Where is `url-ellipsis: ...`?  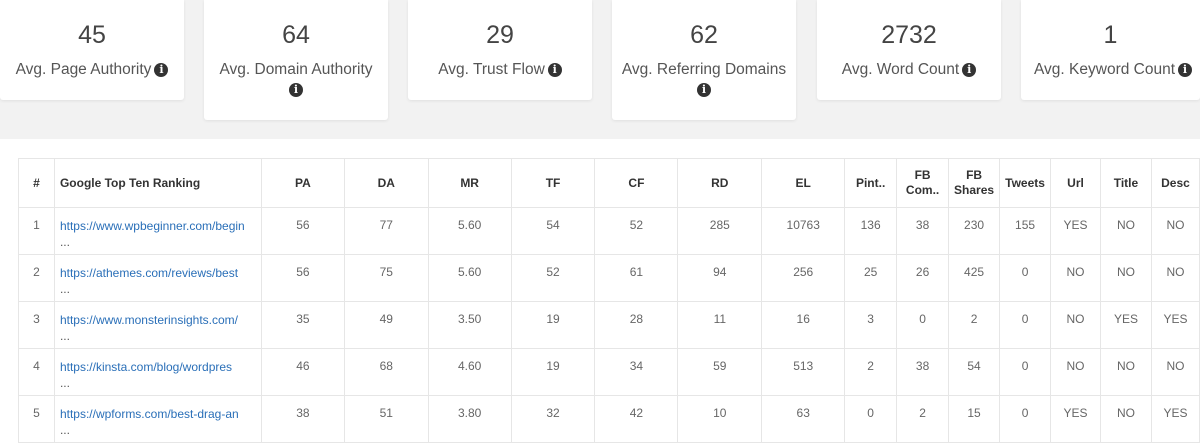 url-ellipsis: ... is located at coordinates (64, 336).